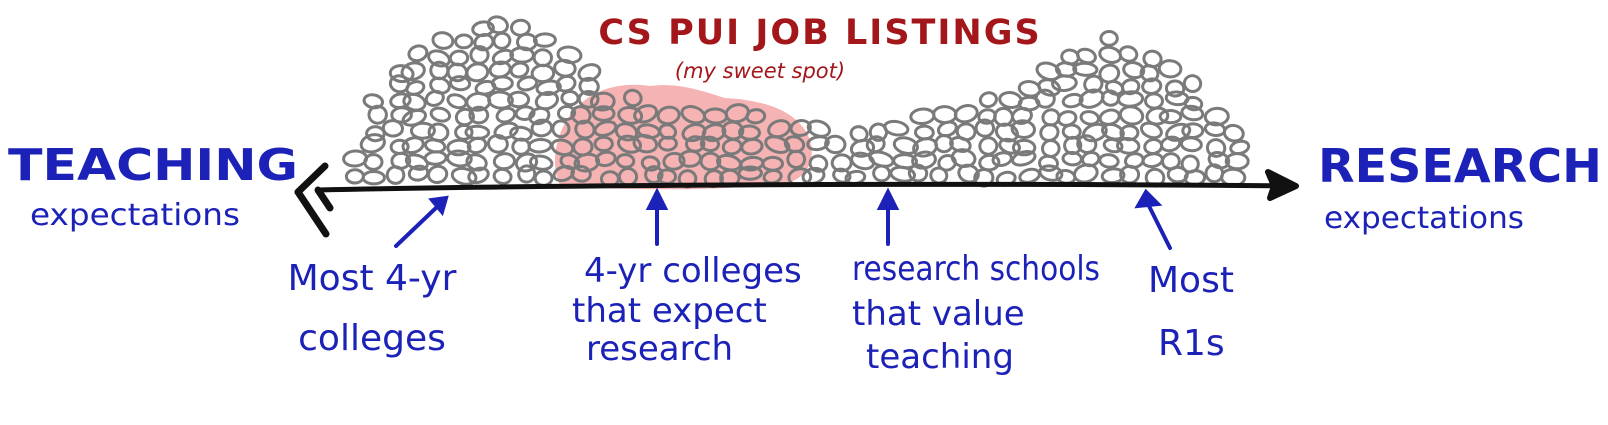 The image size is (1608, 425). What do you see at coordinates (372, 308) in the screenshot?
I see `annotation-most-4yr-colleges: Most 4-yr colleges` at bounding box center [372, 308].